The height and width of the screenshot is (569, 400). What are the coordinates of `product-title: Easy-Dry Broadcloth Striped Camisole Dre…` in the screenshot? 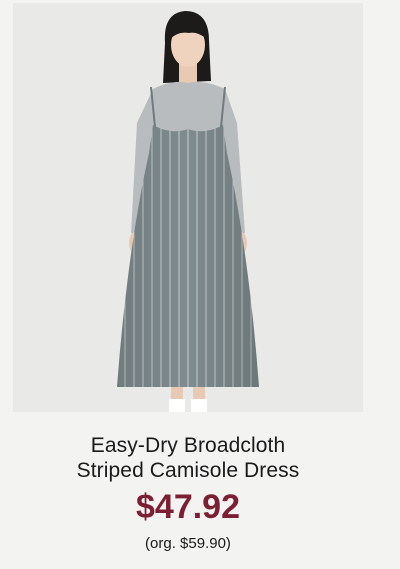 It's located at (188, 458).